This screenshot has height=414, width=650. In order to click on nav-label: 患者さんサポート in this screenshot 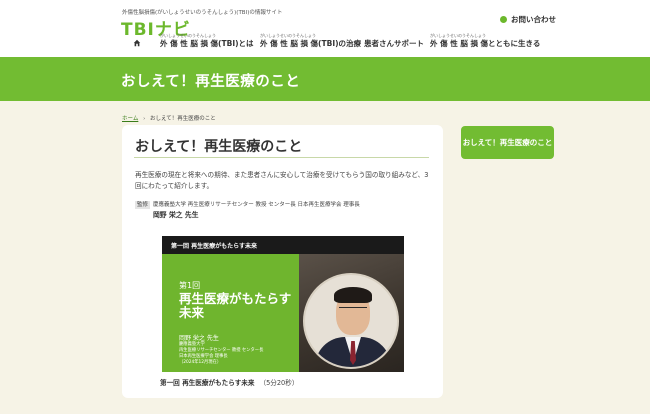, I will do `click(394, 43)`.